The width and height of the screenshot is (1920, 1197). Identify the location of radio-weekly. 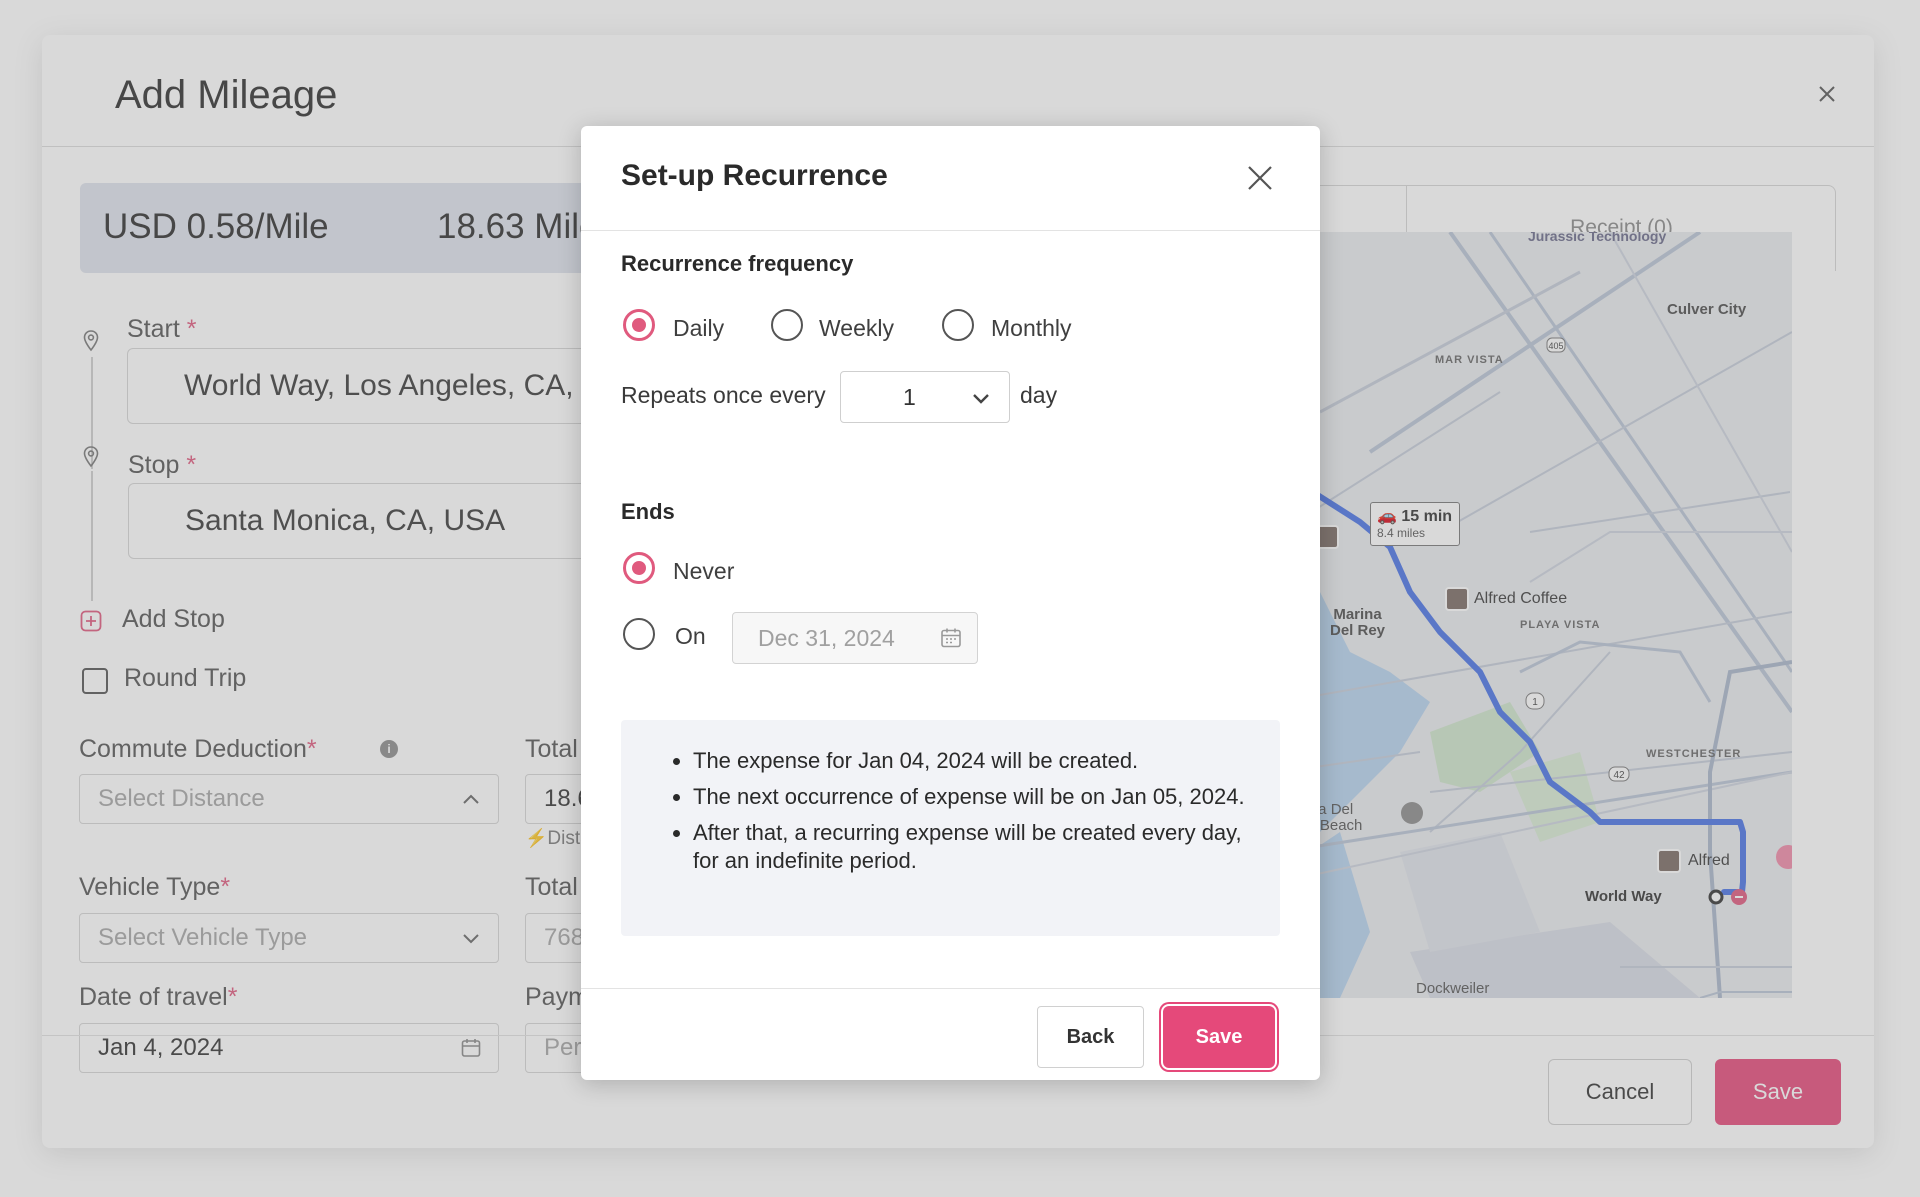
(787, 325).